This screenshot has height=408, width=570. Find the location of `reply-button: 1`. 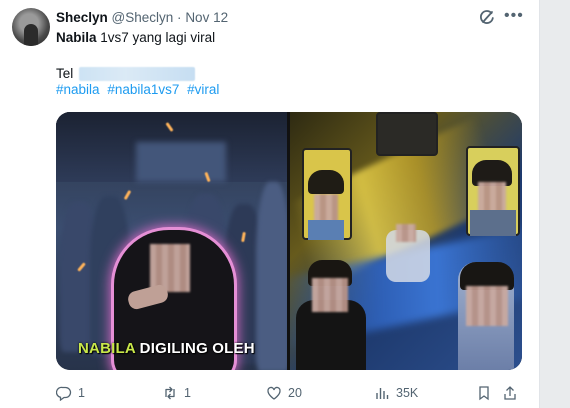

reply-button: 1 is located at coordinates (70, 393).